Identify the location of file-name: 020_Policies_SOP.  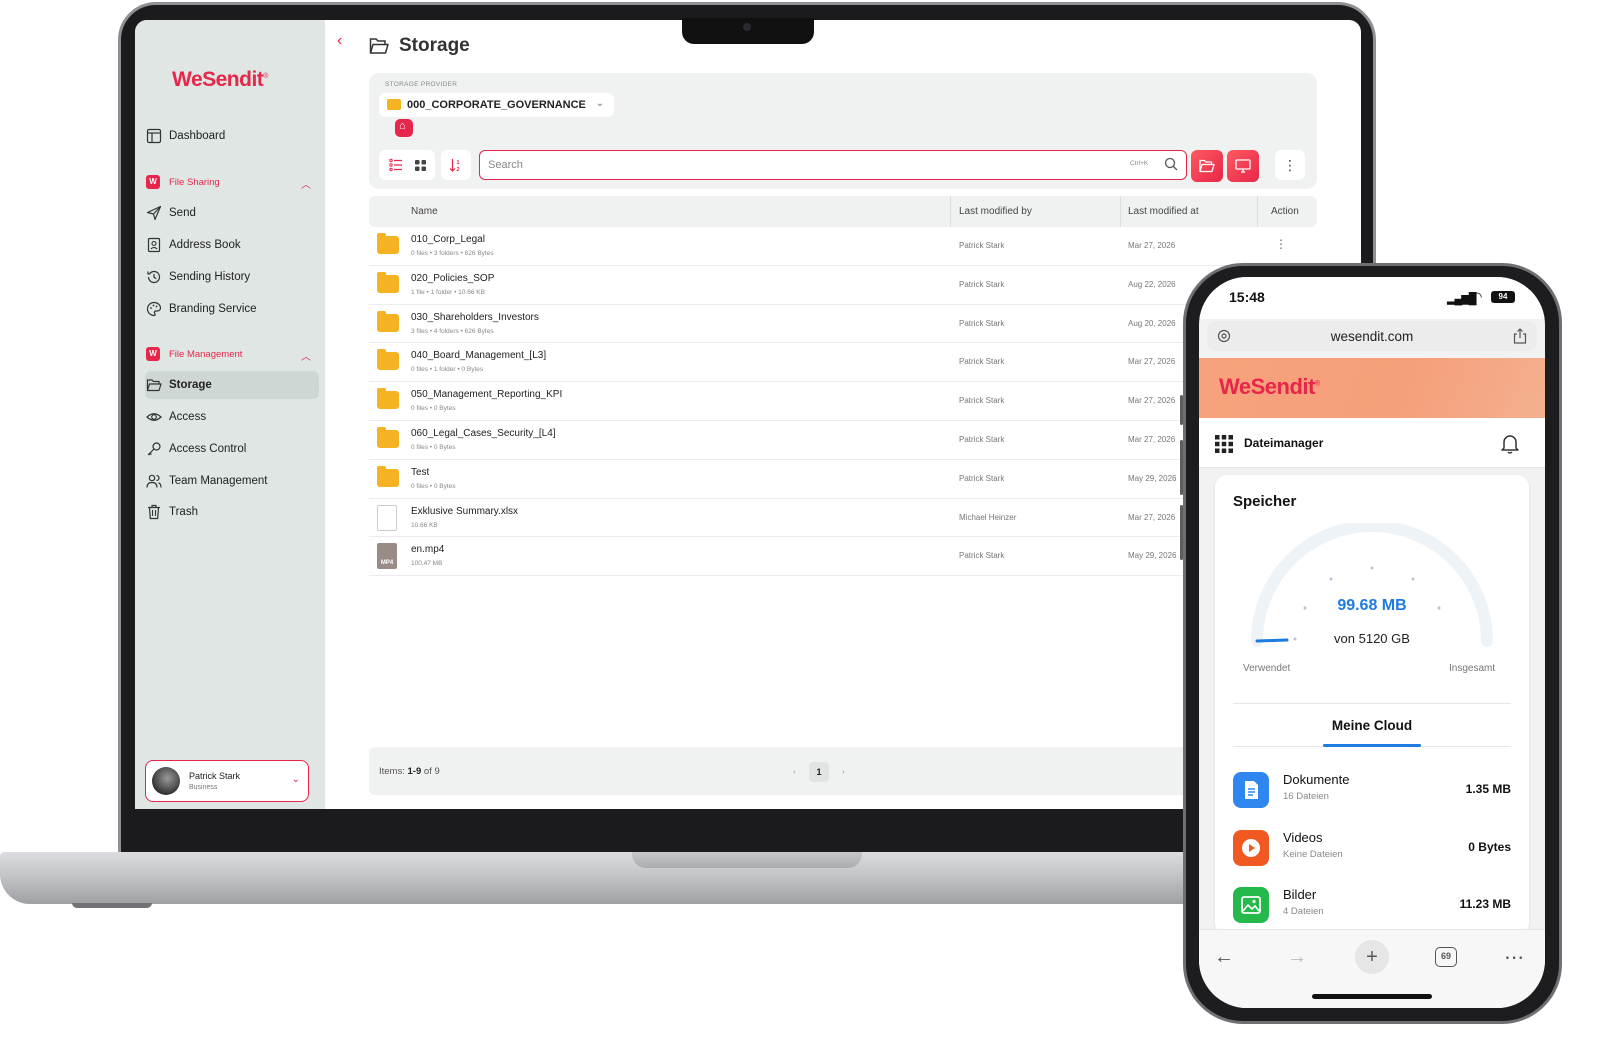
(452, 278).